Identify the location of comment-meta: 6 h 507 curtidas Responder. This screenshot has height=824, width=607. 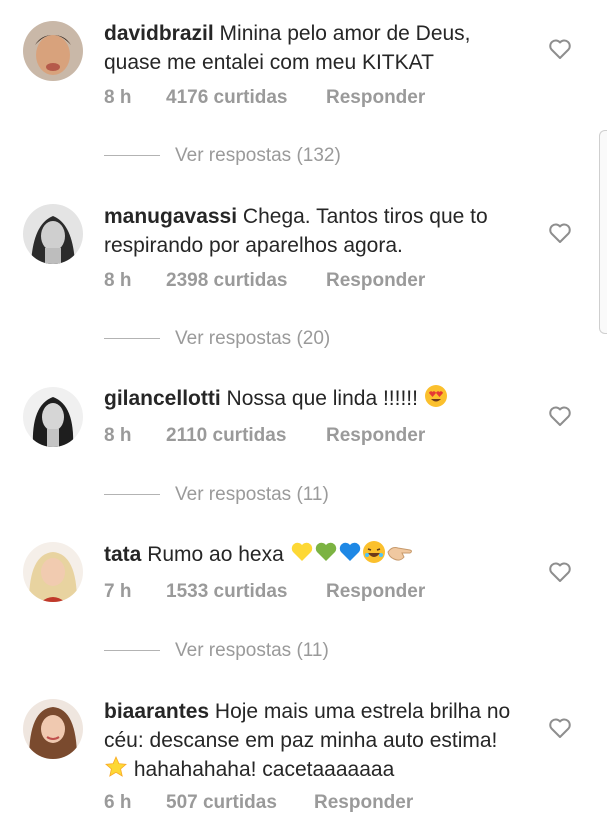
(258, 803).